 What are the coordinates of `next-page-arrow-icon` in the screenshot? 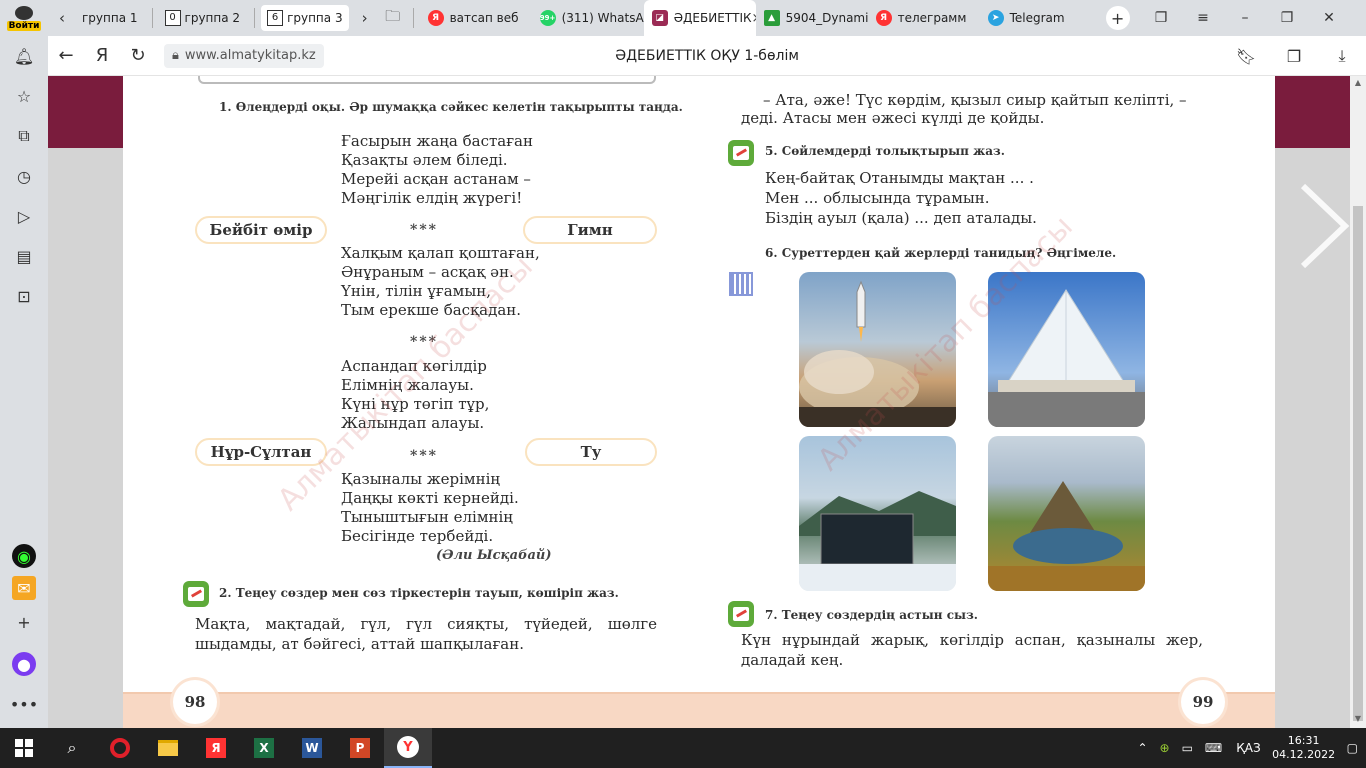 It's located at (1323, 226).